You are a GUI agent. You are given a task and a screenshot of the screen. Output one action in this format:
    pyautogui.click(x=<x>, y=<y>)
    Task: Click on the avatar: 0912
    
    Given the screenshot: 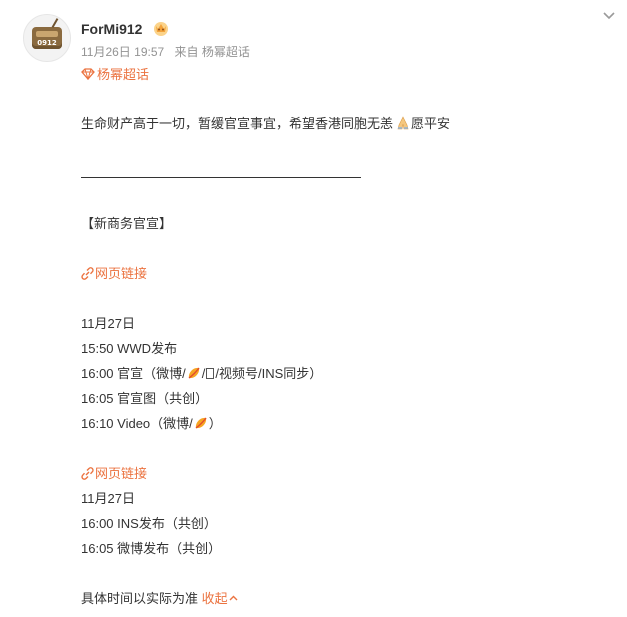 What is the action you would take?
    pyautogui.click(x=47, y=38)
    